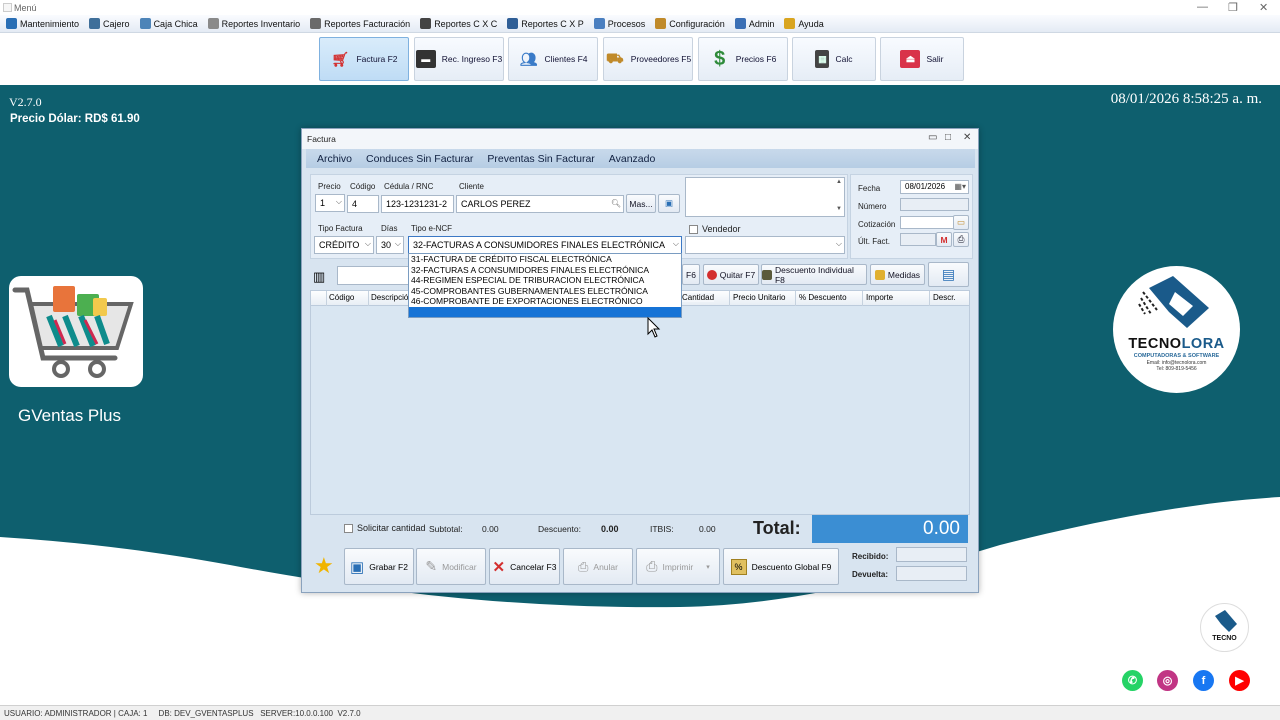 The image size is (1280, 720). Describe the element at coordinates (598, 566) in the screenshot. I see `void-button: ⎙ Anular` at that location.